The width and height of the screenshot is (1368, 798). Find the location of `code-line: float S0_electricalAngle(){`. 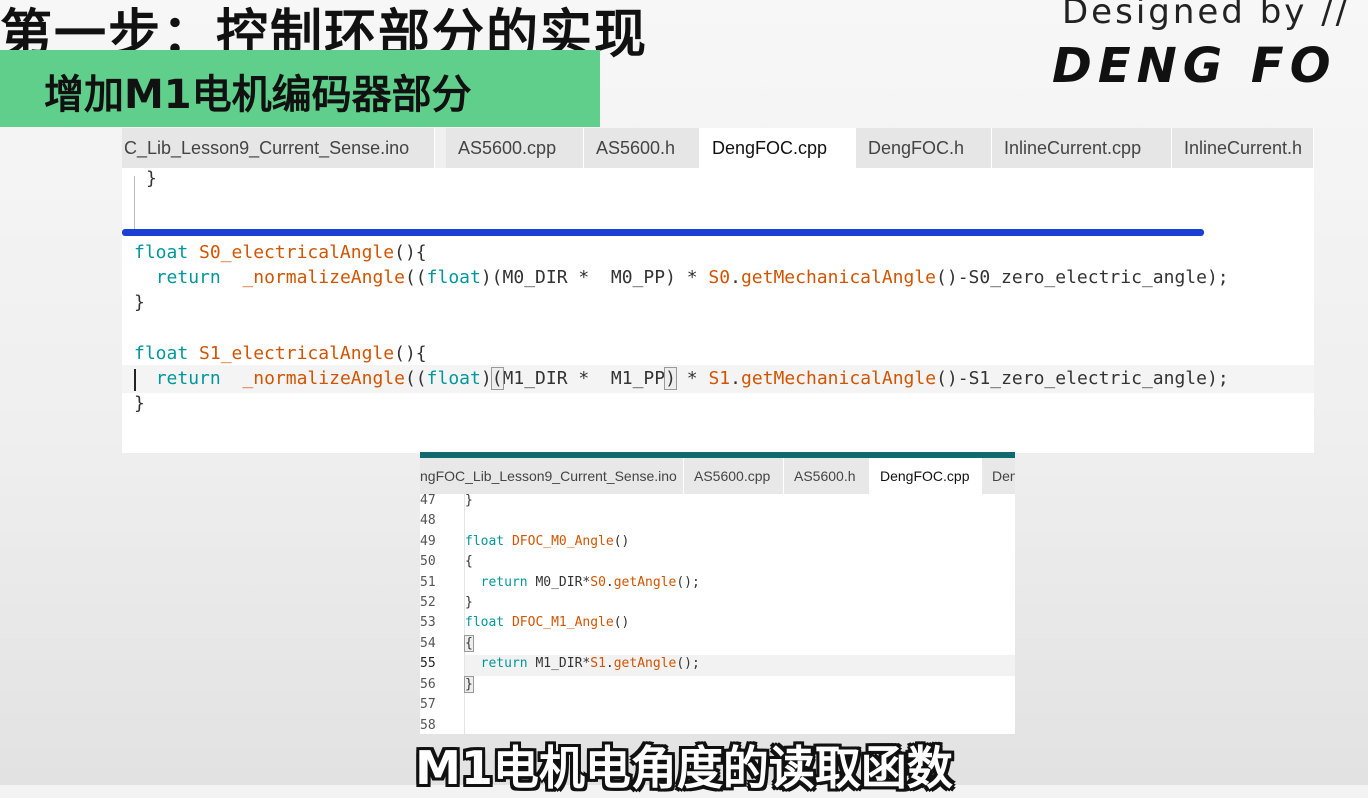

code-line: float S0_electricalAngle(){ is located at coordinates (280, 252).